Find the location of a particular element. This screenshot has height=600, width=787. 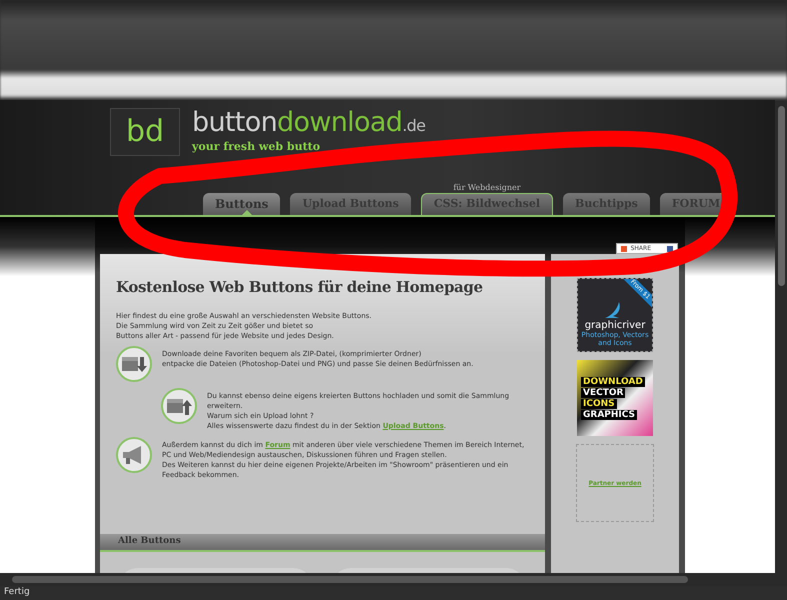

logo-mark: bd is located at coordinates (145, 132).